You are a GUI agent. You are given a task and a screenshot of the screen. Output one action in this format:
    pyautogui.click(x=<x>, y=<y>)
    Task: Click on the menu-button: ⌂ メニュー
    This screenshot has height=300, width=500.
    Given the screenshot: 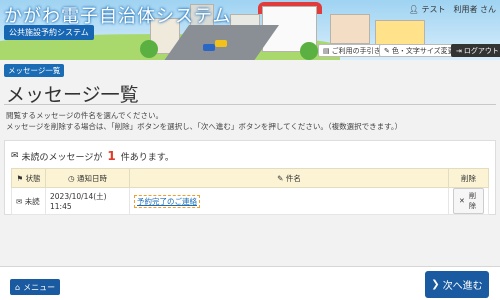 What is the action you would take?
    pyautogui.click(x=35, y=287)
    